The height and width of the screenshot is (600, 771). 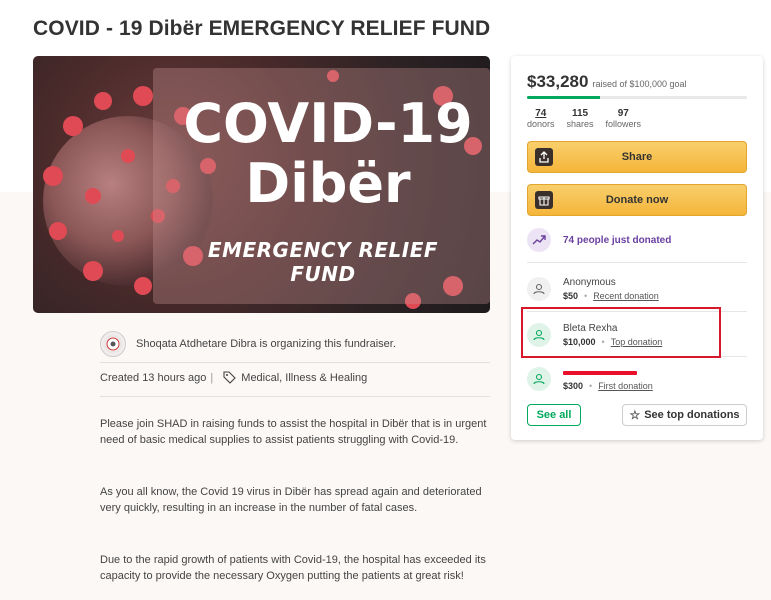 What do you see at coordinates (541, 113) in the screenshot?
I see `donors-count: 74` at bounding box center [541, 113].